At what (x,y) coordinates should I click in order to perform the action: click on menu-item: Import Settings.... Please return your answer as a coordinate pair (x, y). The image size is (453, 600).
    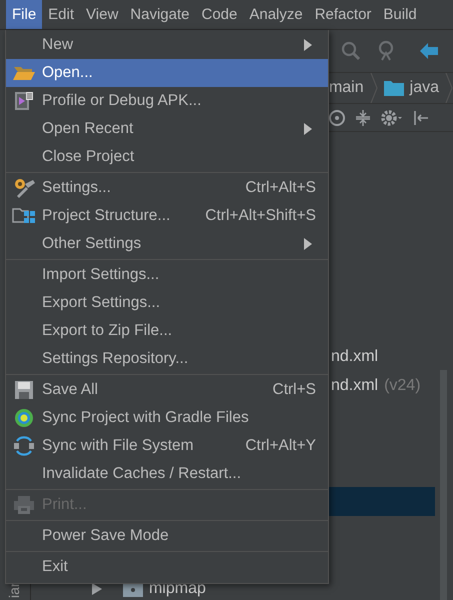
    Looking at the image, I should click on (167, 275).